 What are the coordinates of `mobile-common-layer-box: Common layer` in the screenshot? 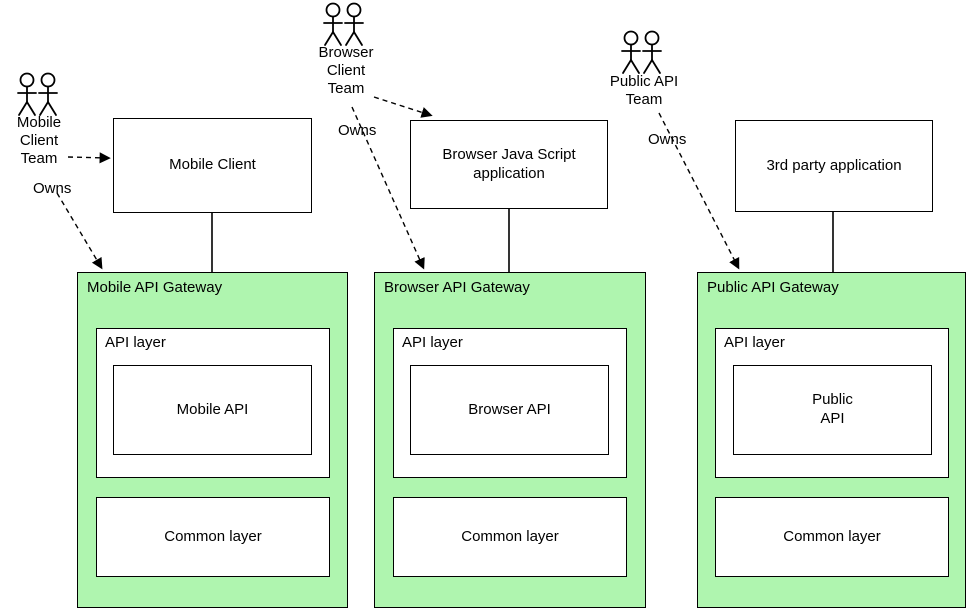 It's located at (213, 537).